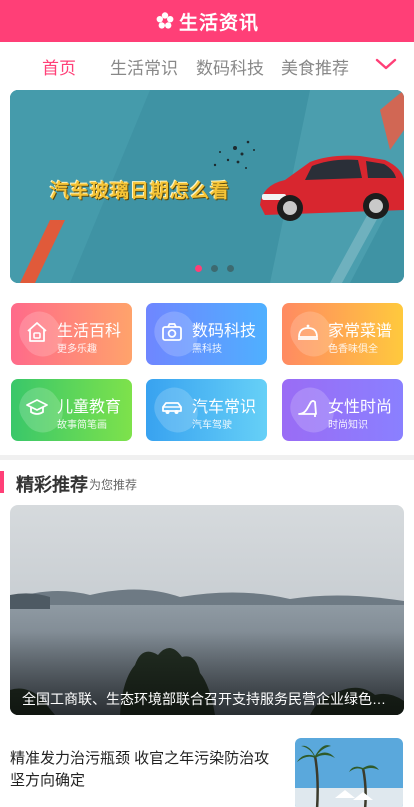 Image resolution: width=414 pixels, height=807 pixels. I want to click on carousel-indicators, so click(214, 268).